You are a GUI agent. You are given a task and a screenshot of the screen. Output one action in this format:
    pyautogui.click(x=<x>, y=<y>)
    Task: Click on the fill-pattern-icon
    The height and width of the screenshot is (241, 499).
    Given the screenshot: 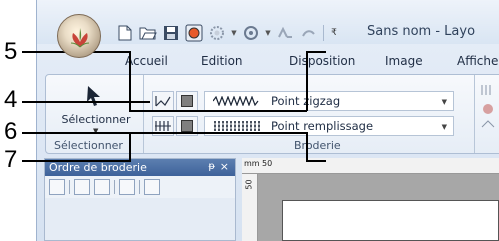 What is the action you would take?
    pyautogui.click(x=237, y=126)
    